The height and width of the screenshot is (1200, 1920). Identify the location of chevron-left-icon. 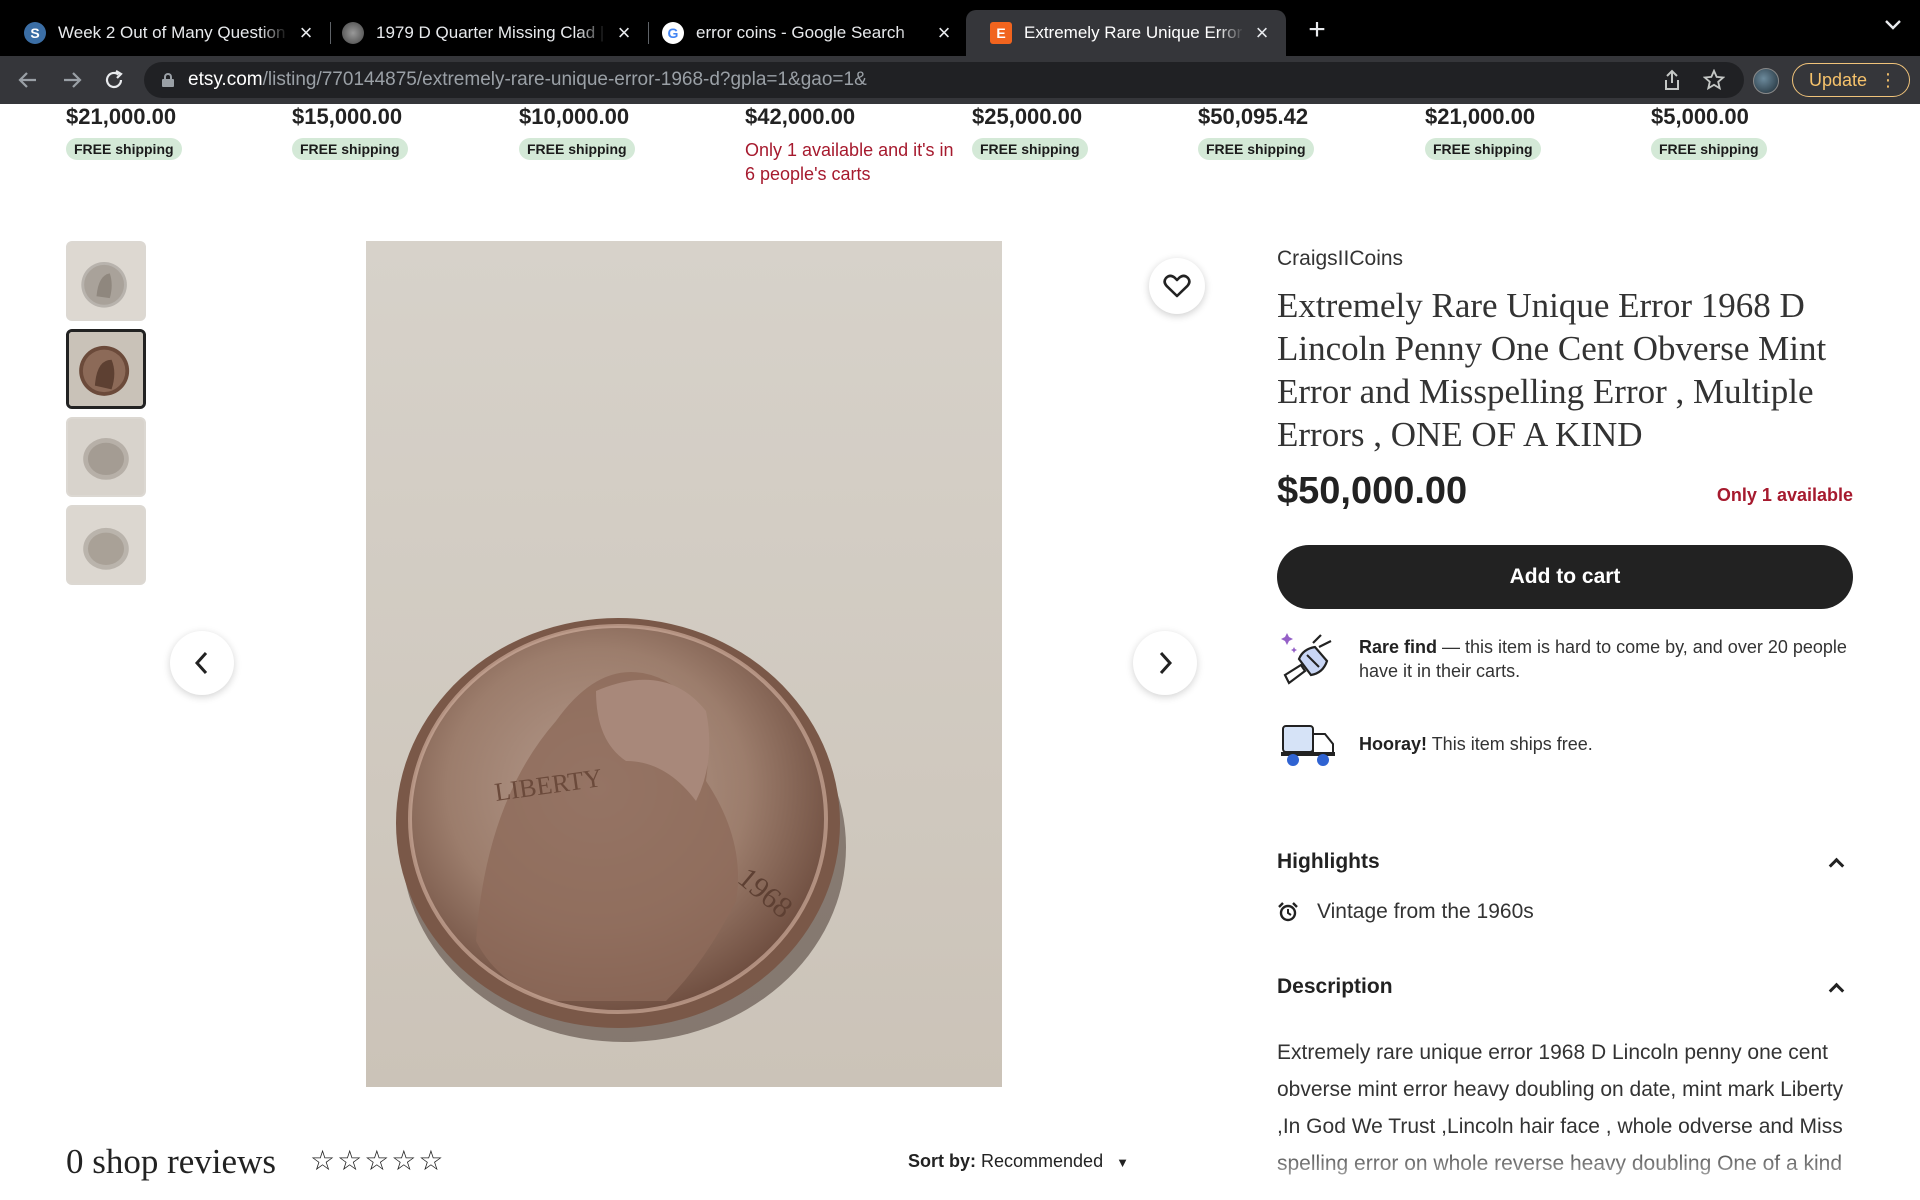
(201, 663).